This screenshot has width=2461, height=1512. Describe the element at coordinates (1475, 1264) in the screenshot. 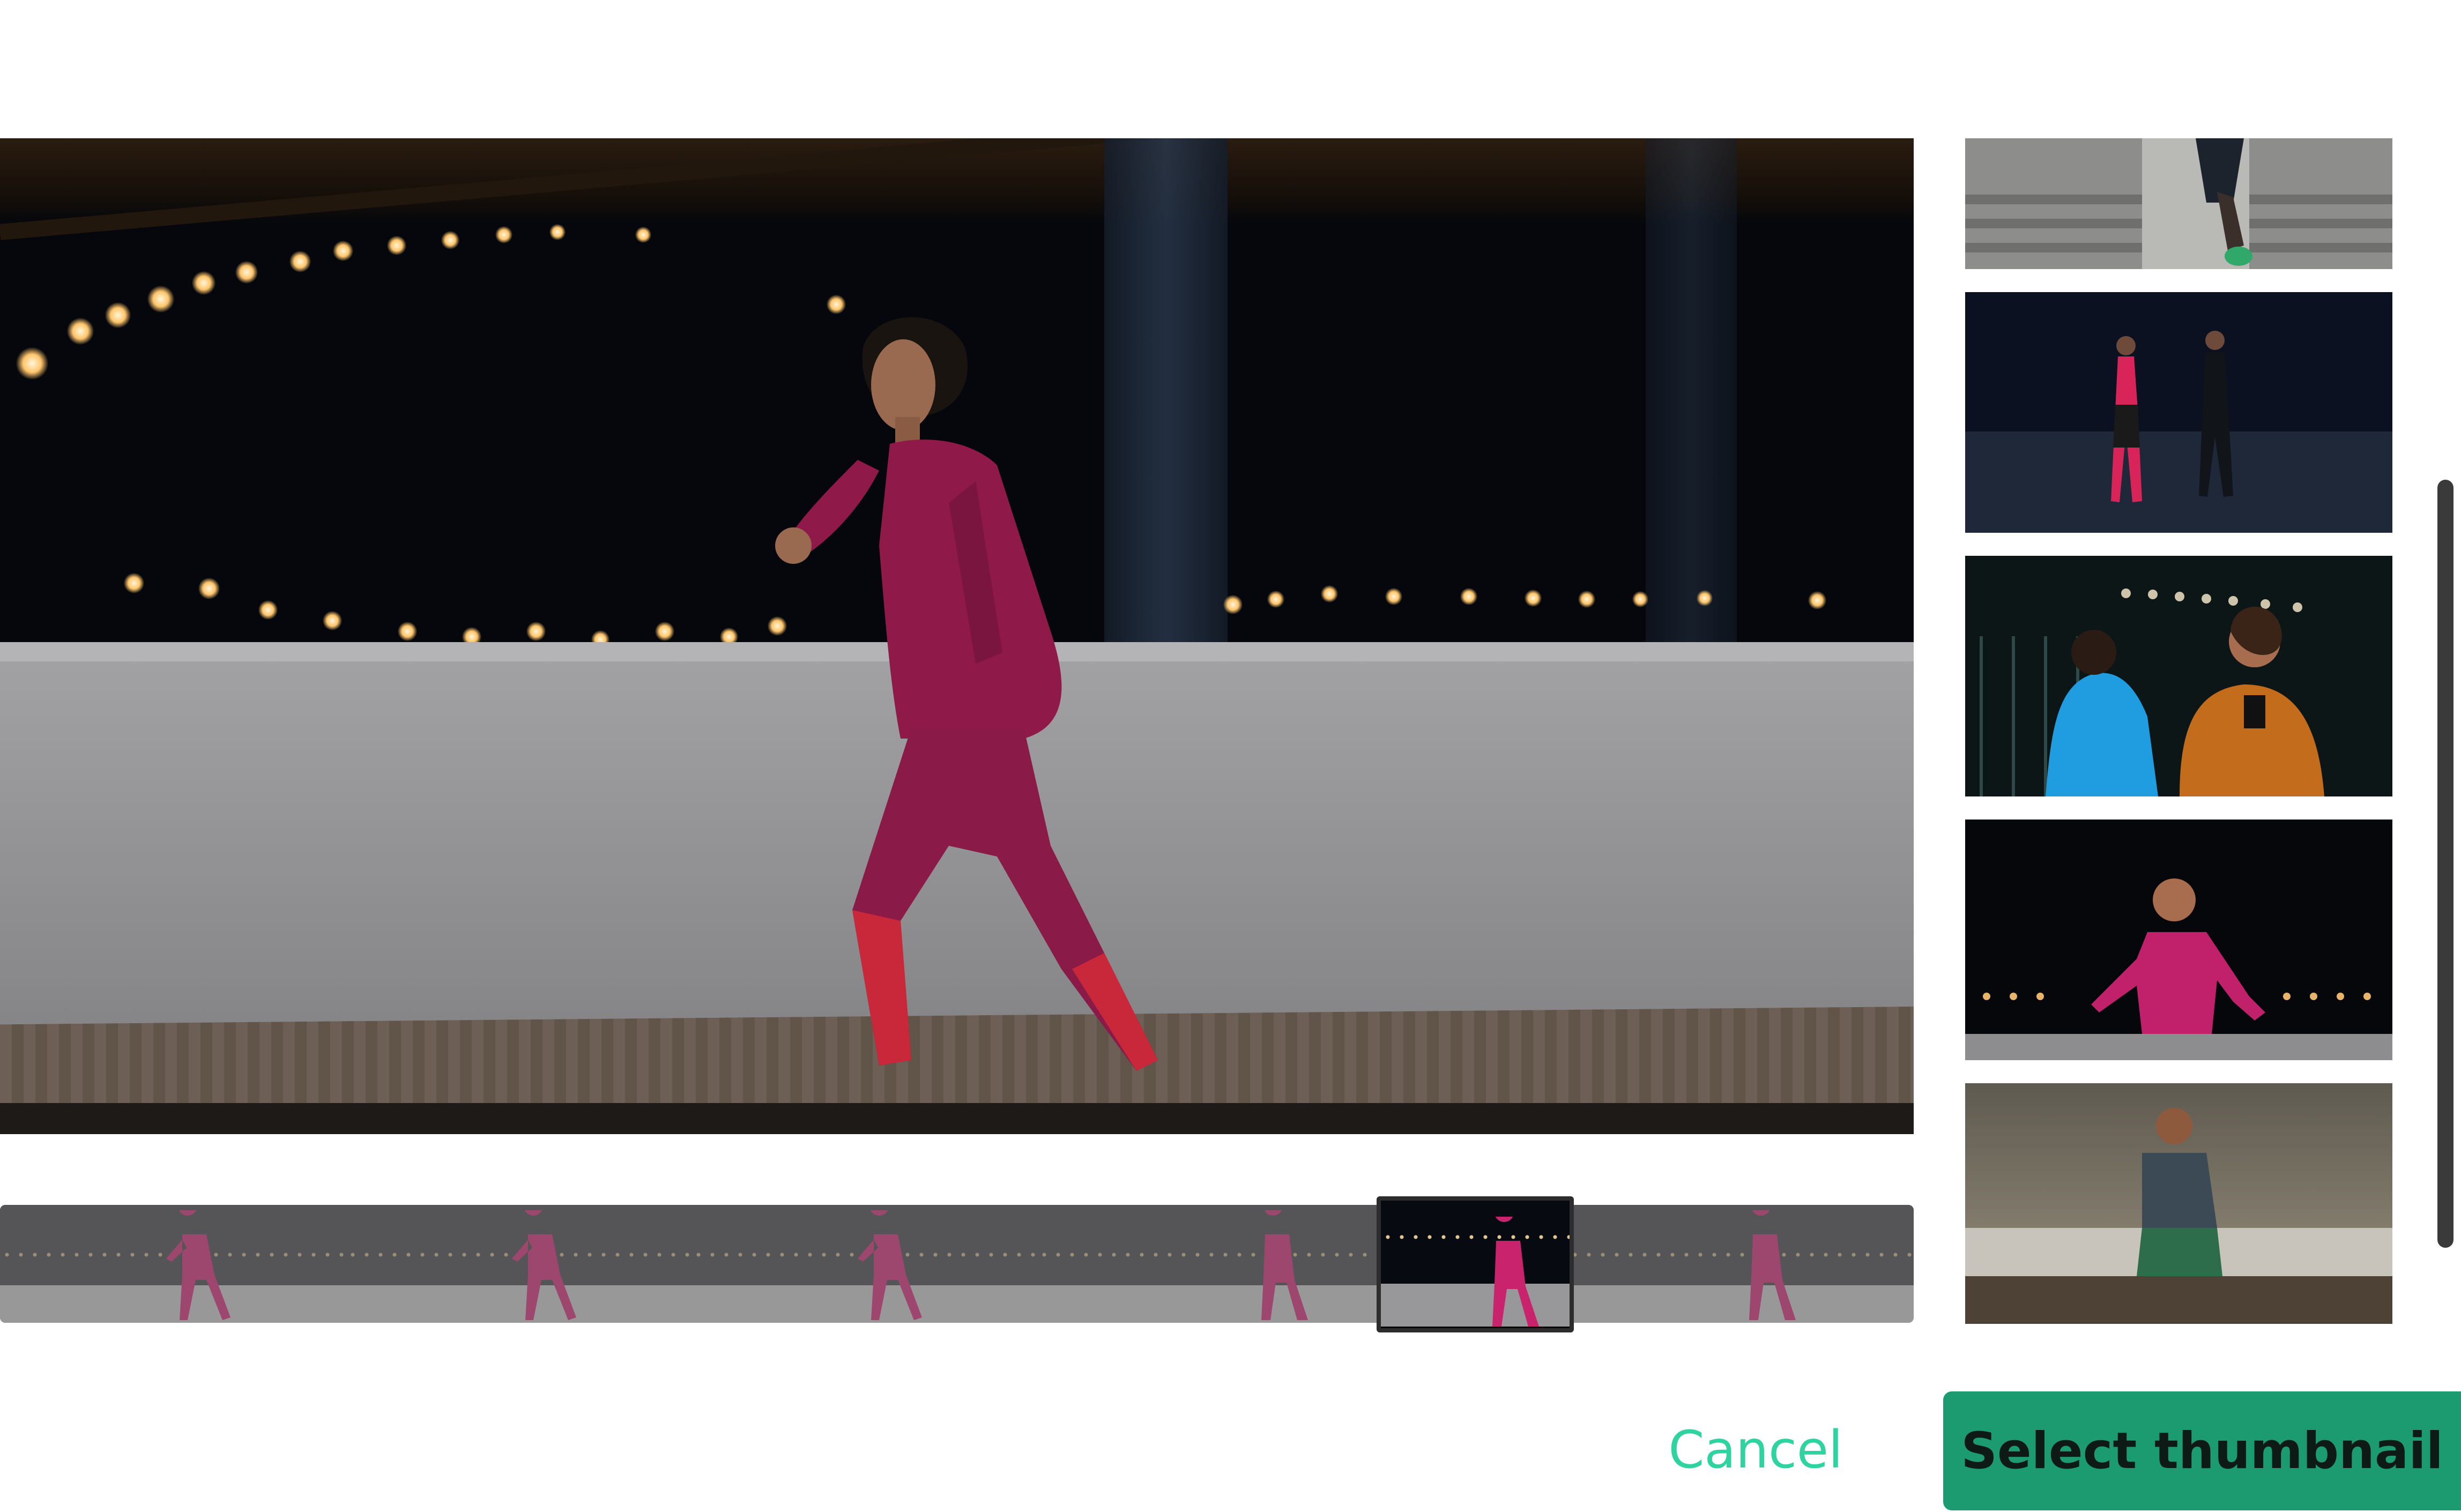

I see `filmstrip-selected-frame` at that location.